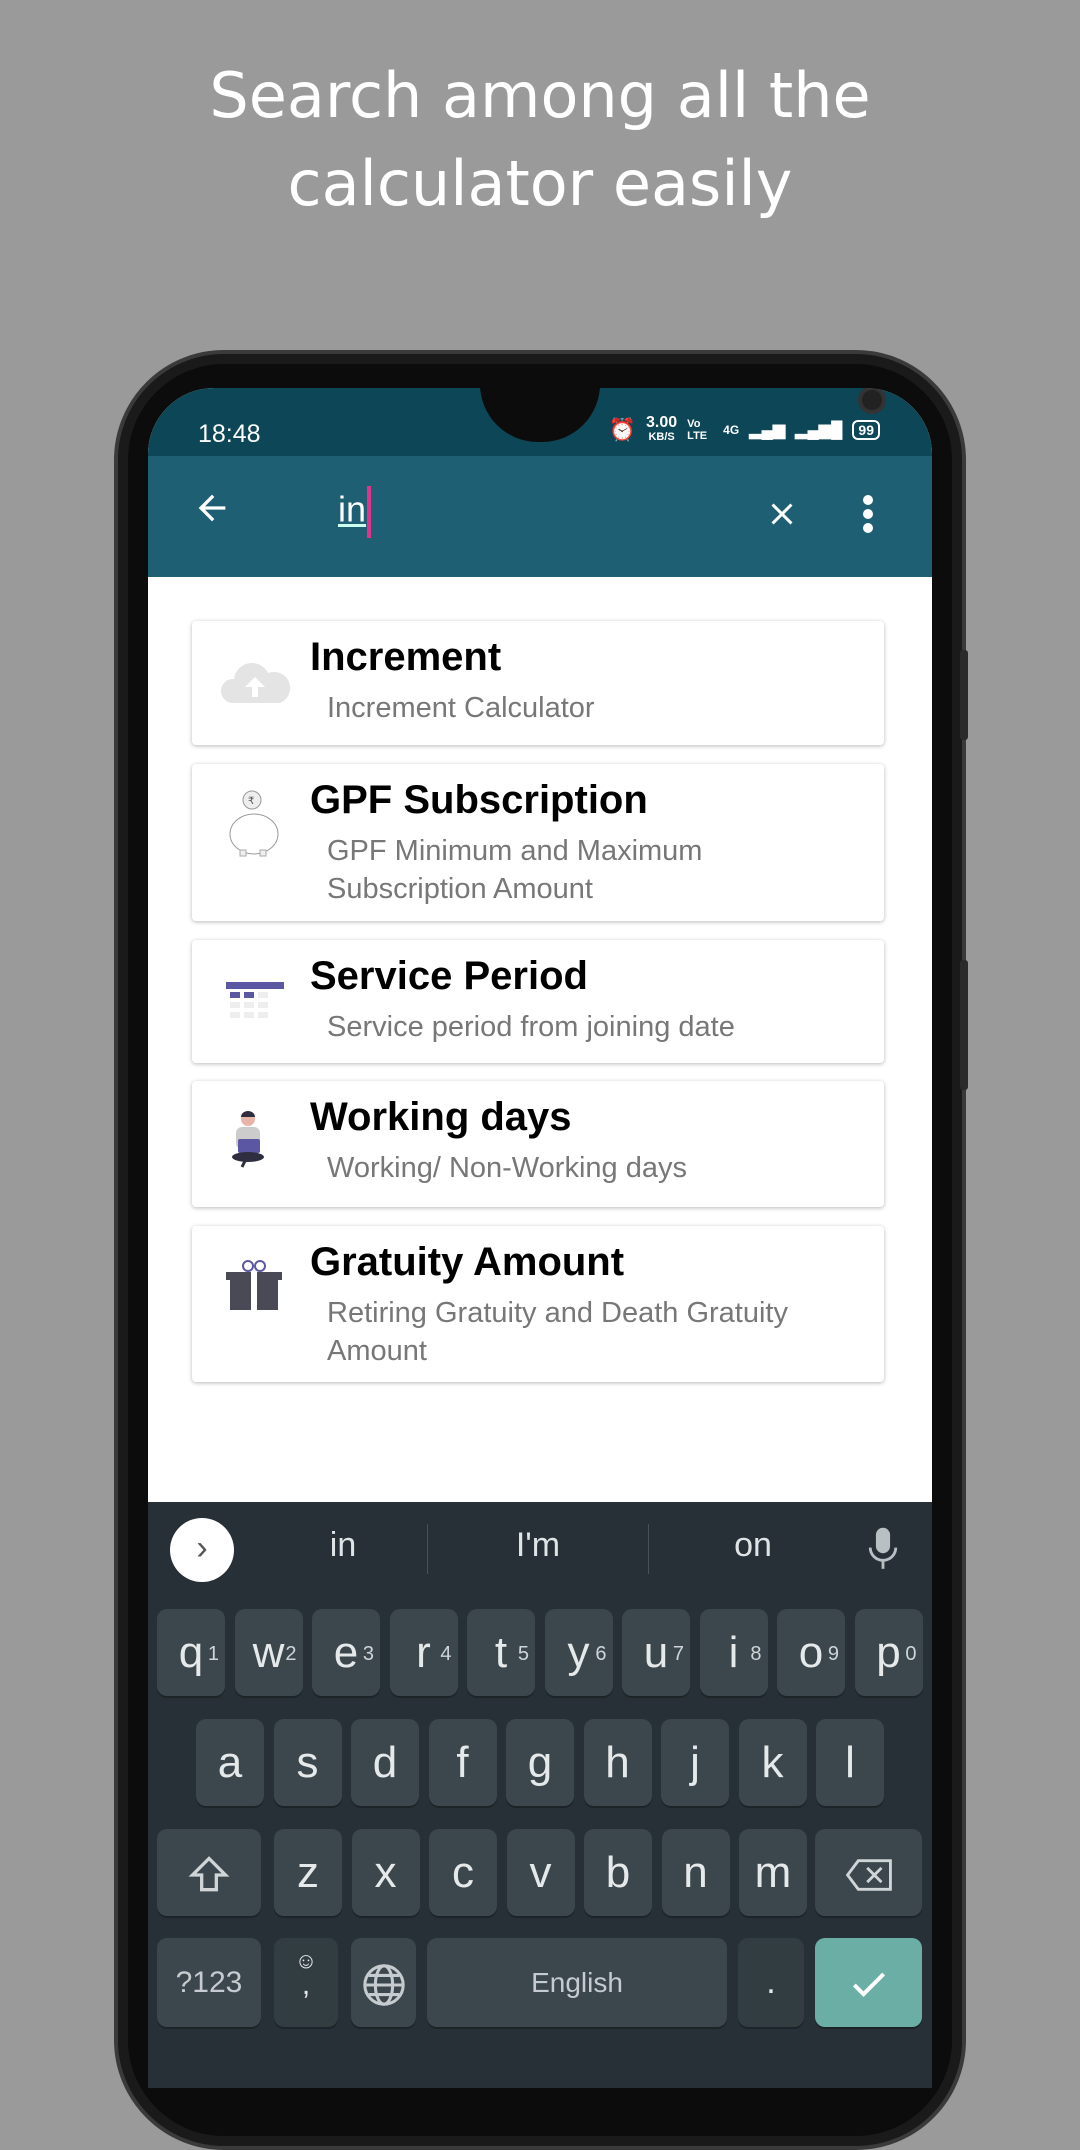 This screenshot has width=1080, height=2150. Describe the element at coordinates (773, 1872) in the screenshot. I see `key-m: m` at that location.